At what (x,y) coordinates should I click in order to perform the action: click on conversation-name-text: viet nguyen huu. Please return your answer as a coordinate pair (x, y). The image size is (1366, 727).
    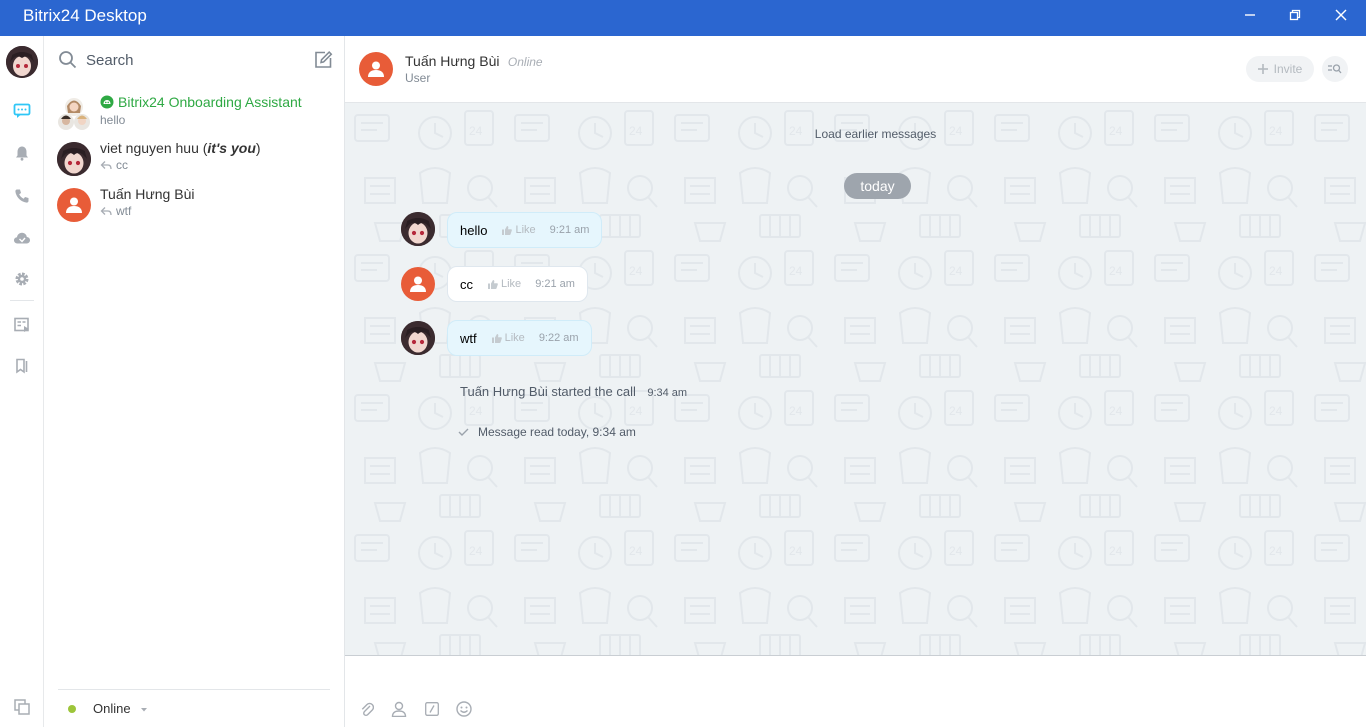
    Looking at the image, I should click on (149, 148).